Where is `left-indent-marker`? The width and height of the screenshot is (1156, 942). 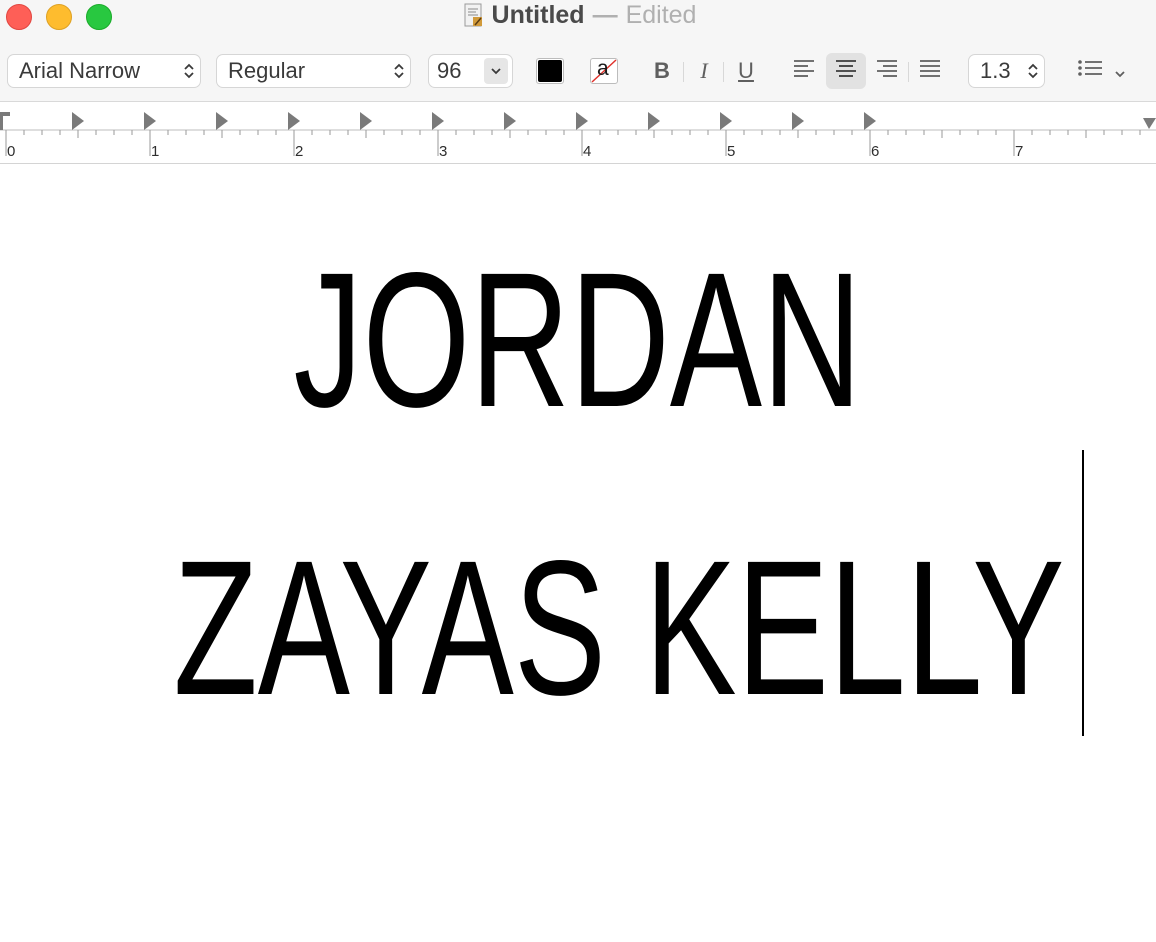 left-indent-marker is located at coordinates (5, 121).